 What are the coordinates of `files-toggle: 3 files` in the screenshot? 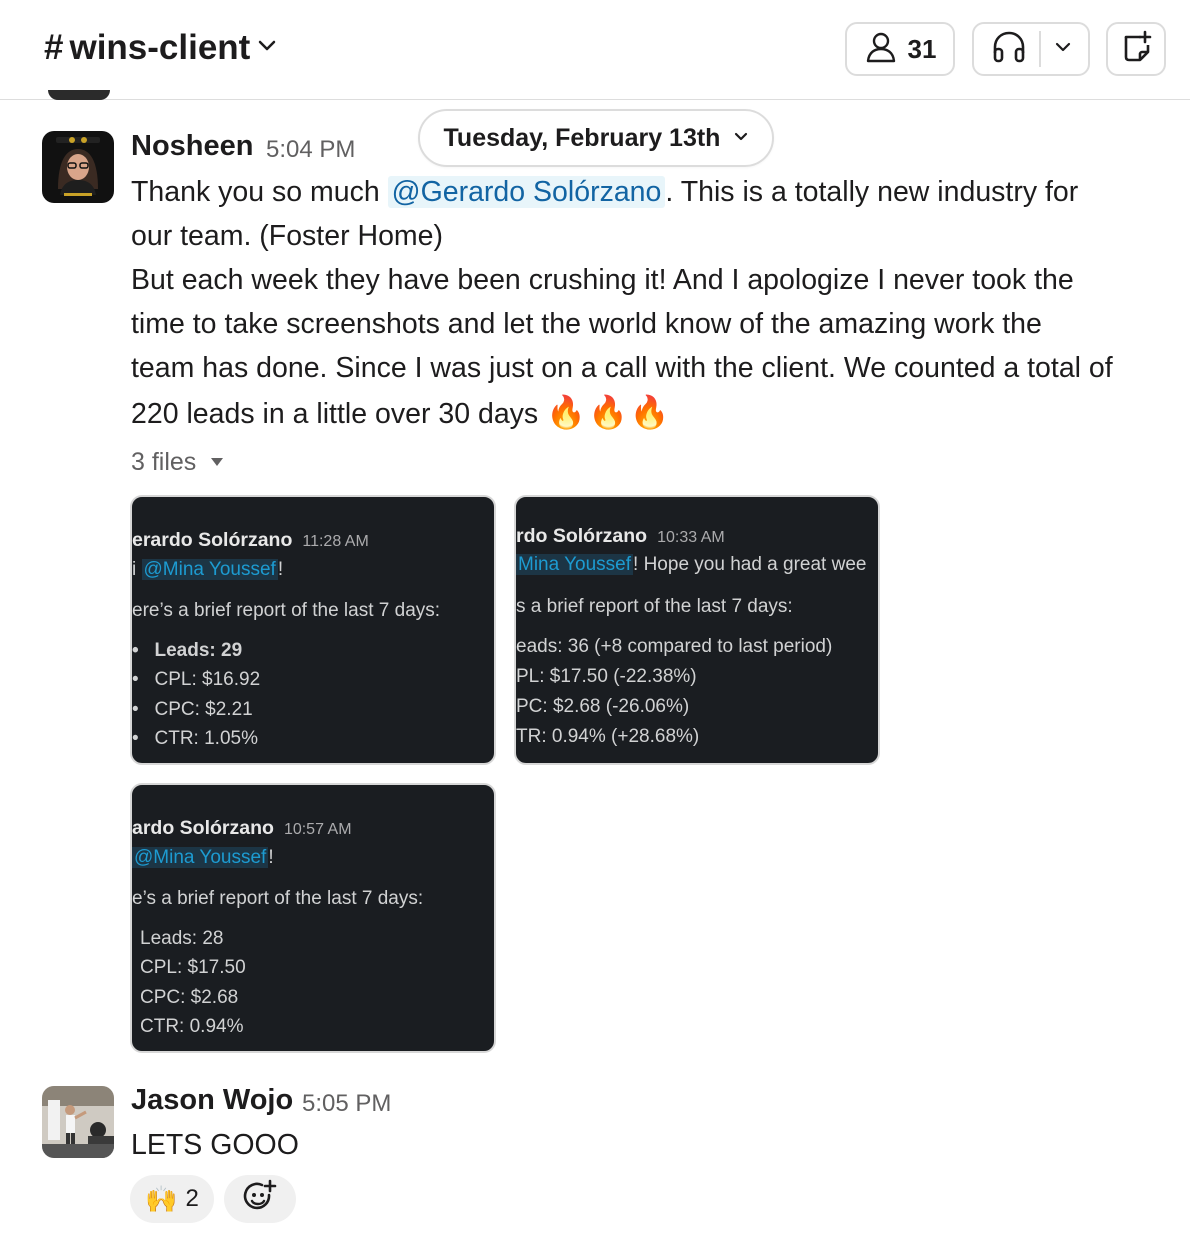 It's located at (177, 462).